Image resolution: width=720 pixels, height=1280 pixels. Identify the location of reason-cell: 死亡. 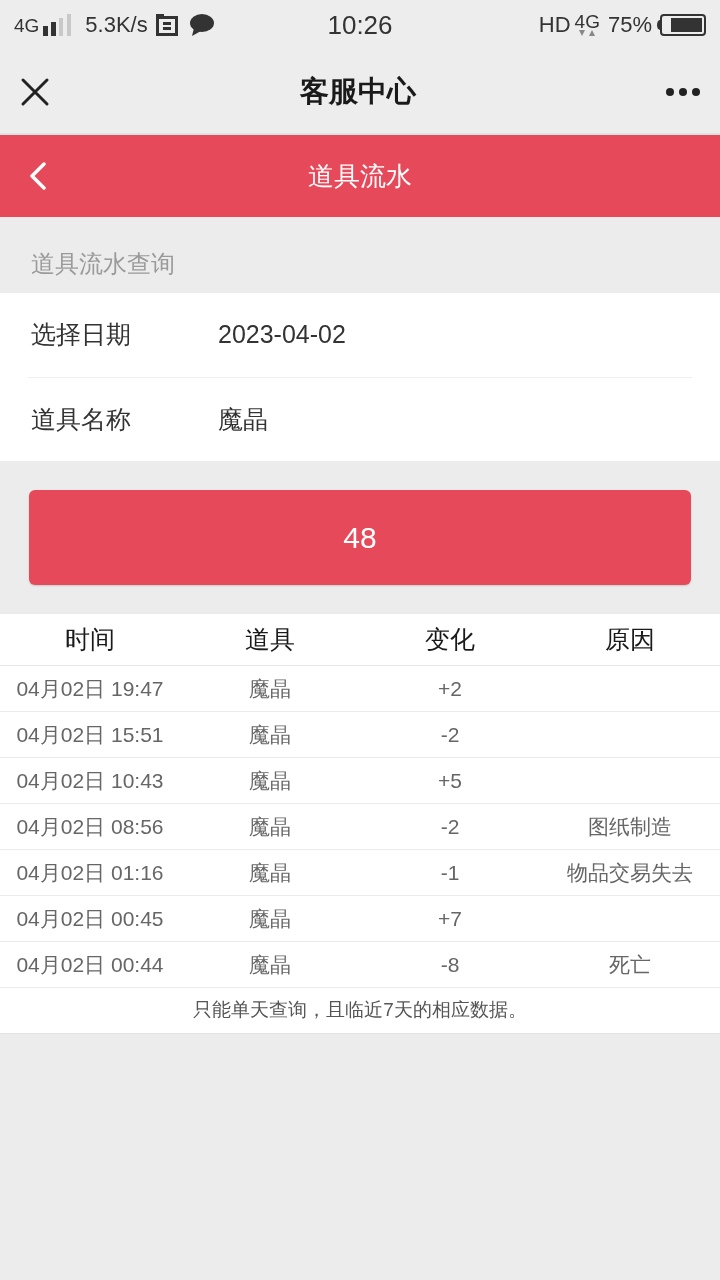
(630, 964).